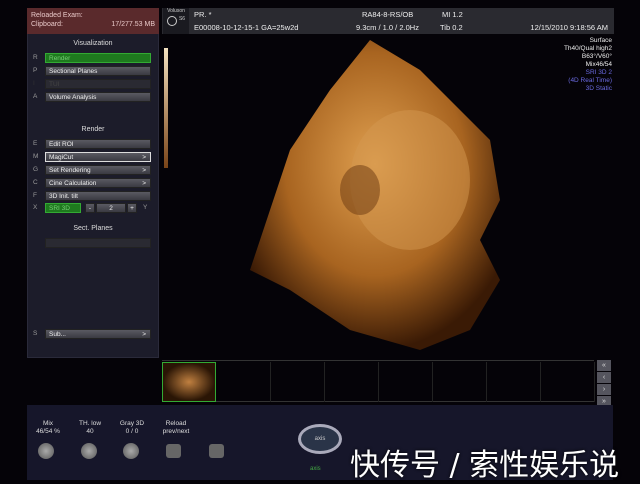 The height and width of the screenshot is (484, 640). I want to click on menu-3d-init-tilt: F 3D Init. tilt, so click(92, 196).